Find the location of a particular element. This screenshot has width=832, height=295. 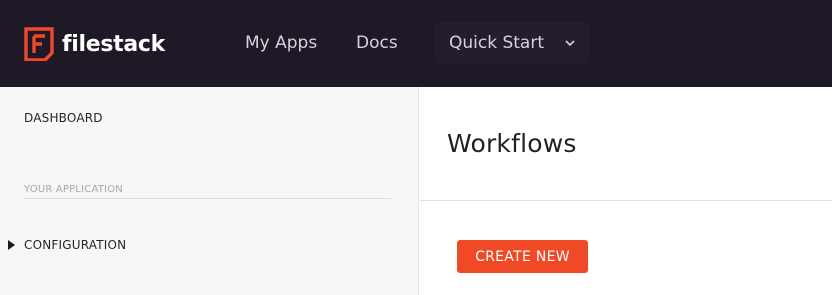

sidebar-item-label: CONFIGURATION is located at coordinates (75, 245).